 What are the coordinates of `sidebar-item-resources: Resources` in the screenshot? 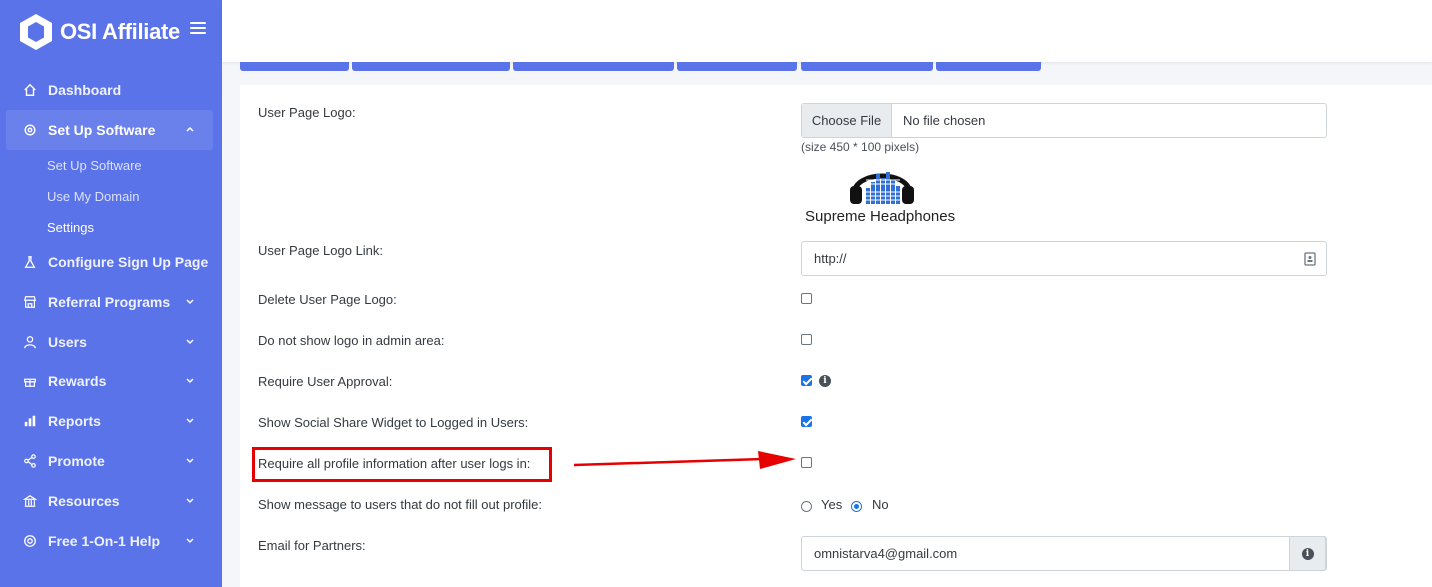 It's located at (109, 501).